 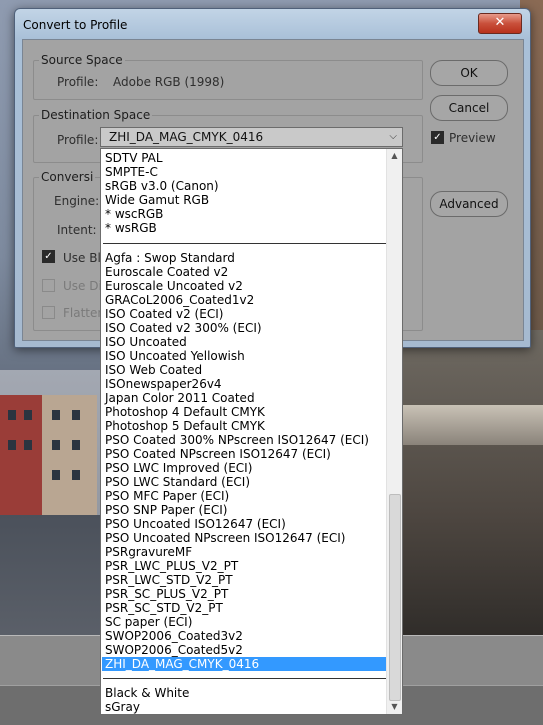 I want to click on profile-option: SWOP2006_Coated3v2, so click(x=174, y=636).